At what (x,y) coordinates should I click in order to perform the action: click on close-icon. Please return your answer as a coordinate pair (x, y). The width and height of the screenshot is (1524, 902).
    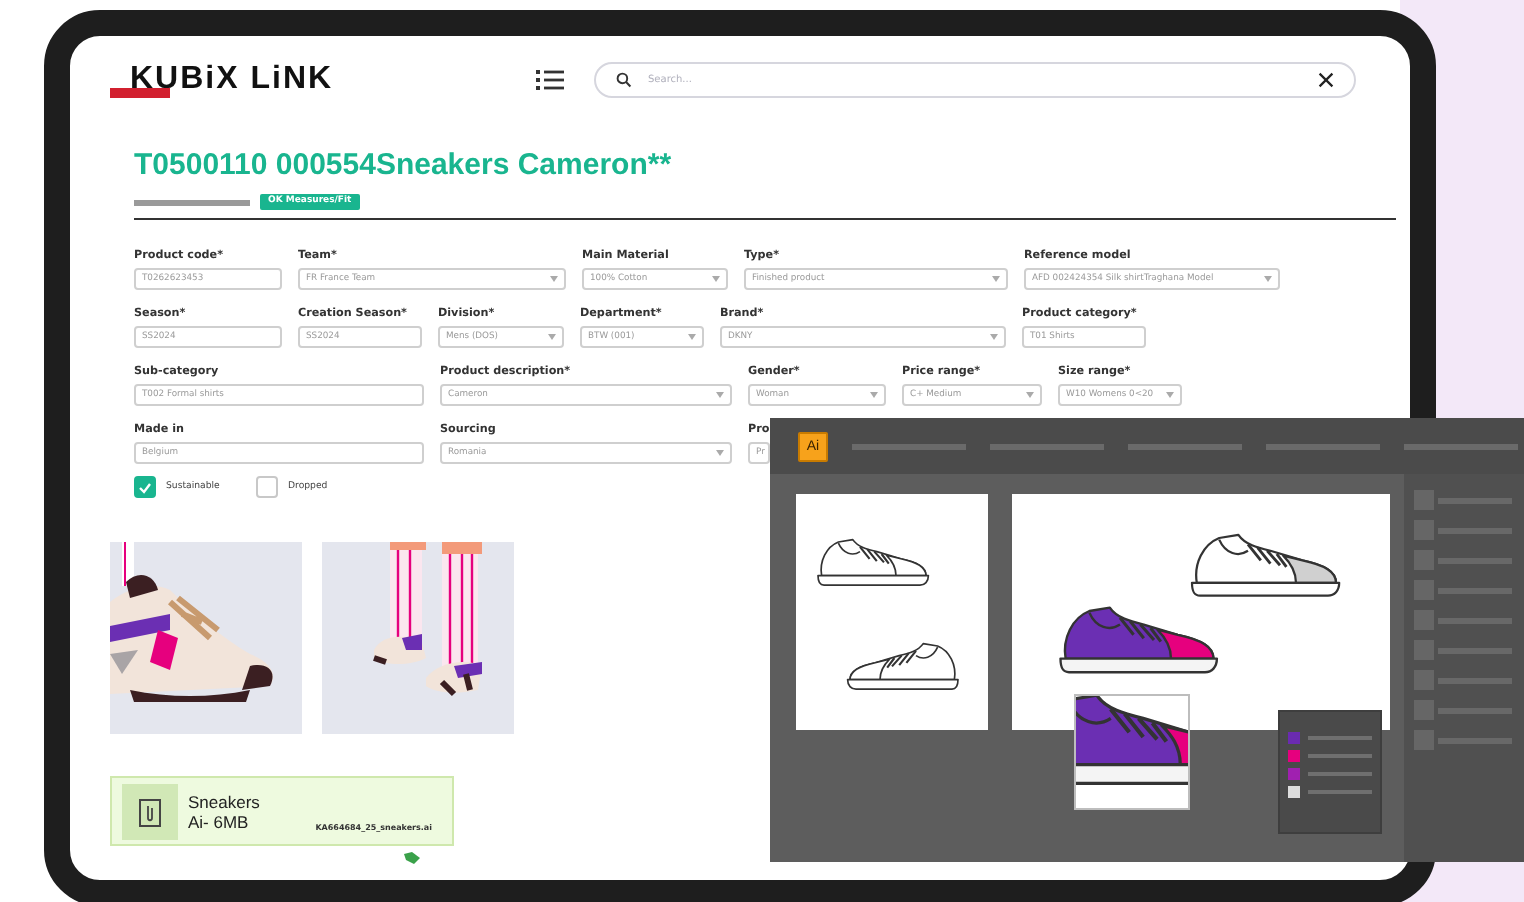
    Looking at the image, I should click on (1326, 80).